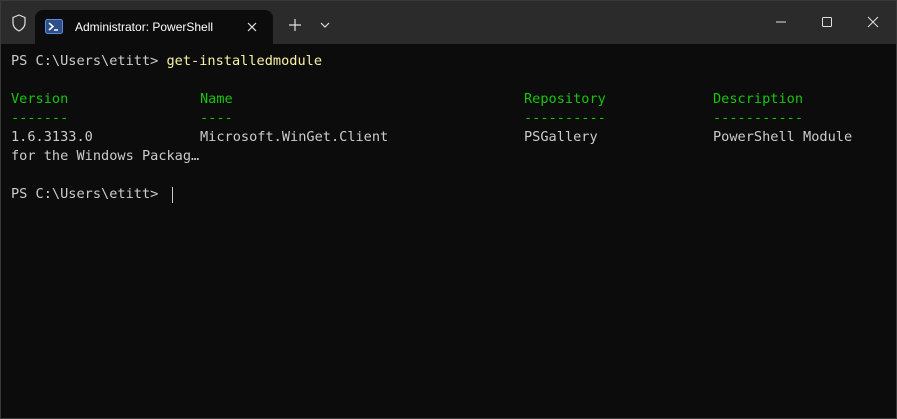 The height and width of the screenshot is (419, 897). Describe the element at coordinates (561, 137) in the screenshot. I see `cell-repository: PSGallery` at that location.